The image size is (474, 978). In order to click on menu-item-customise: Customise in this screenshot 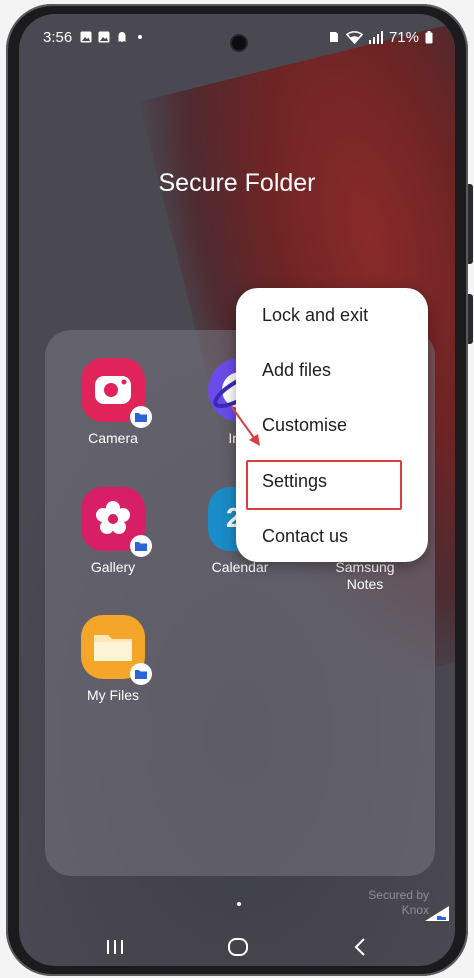, I will do `click(304, 425)`.